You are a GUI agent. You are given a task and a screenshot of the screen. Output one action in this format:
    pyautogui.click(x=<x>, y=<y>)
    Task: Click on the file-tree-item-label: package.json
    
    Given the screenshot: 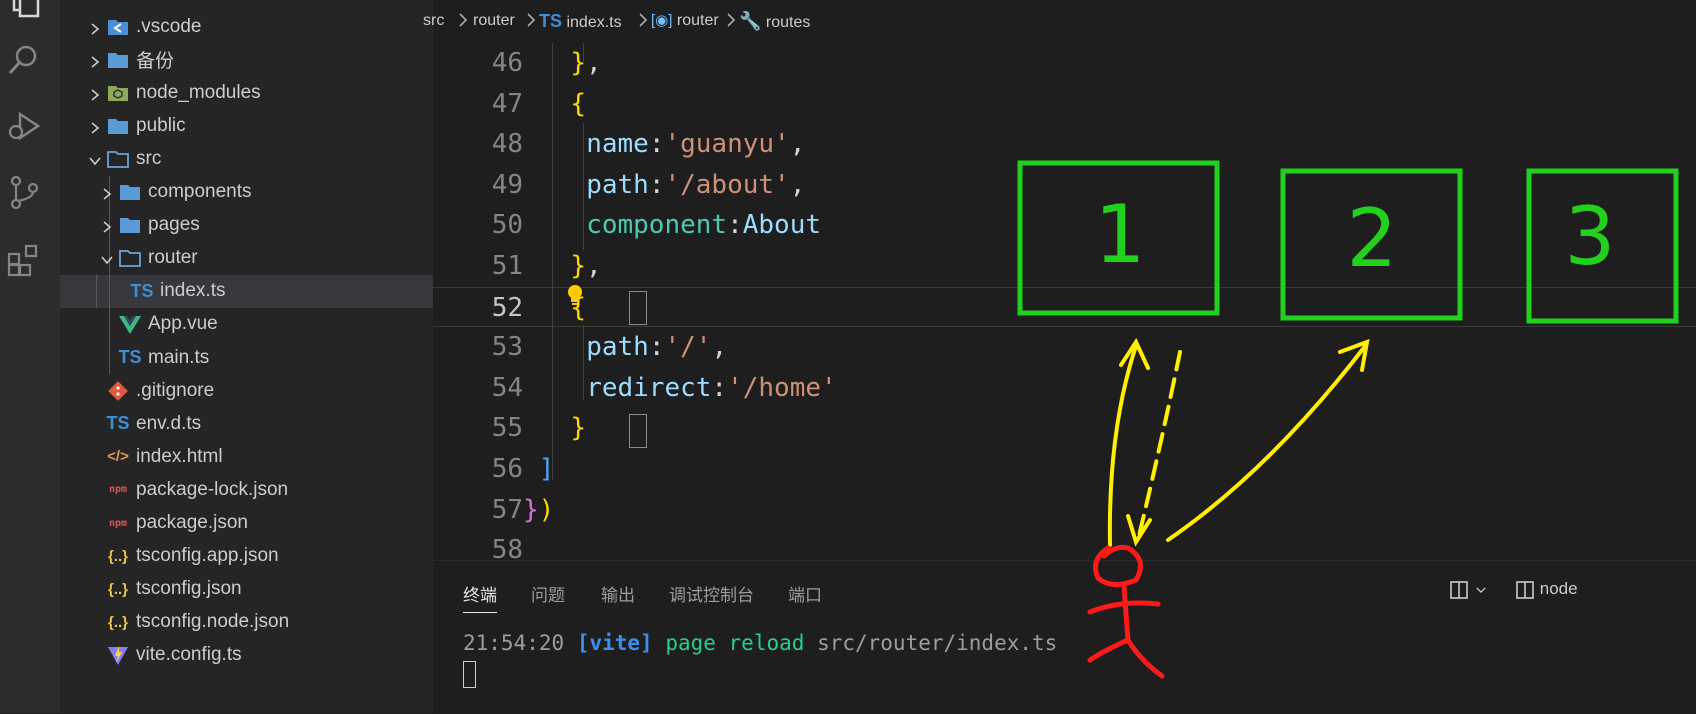 What is the action you would take?
    pyautogui.click(x=192, y=522)
    